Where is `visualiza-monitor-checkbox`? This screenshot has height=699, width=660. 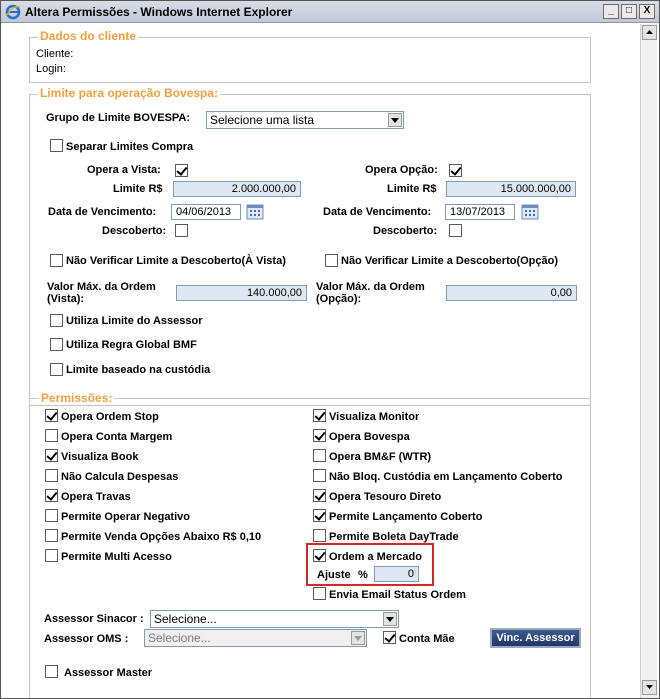
visualiza-monitor-checkbox is located at coordinates (319, 415).